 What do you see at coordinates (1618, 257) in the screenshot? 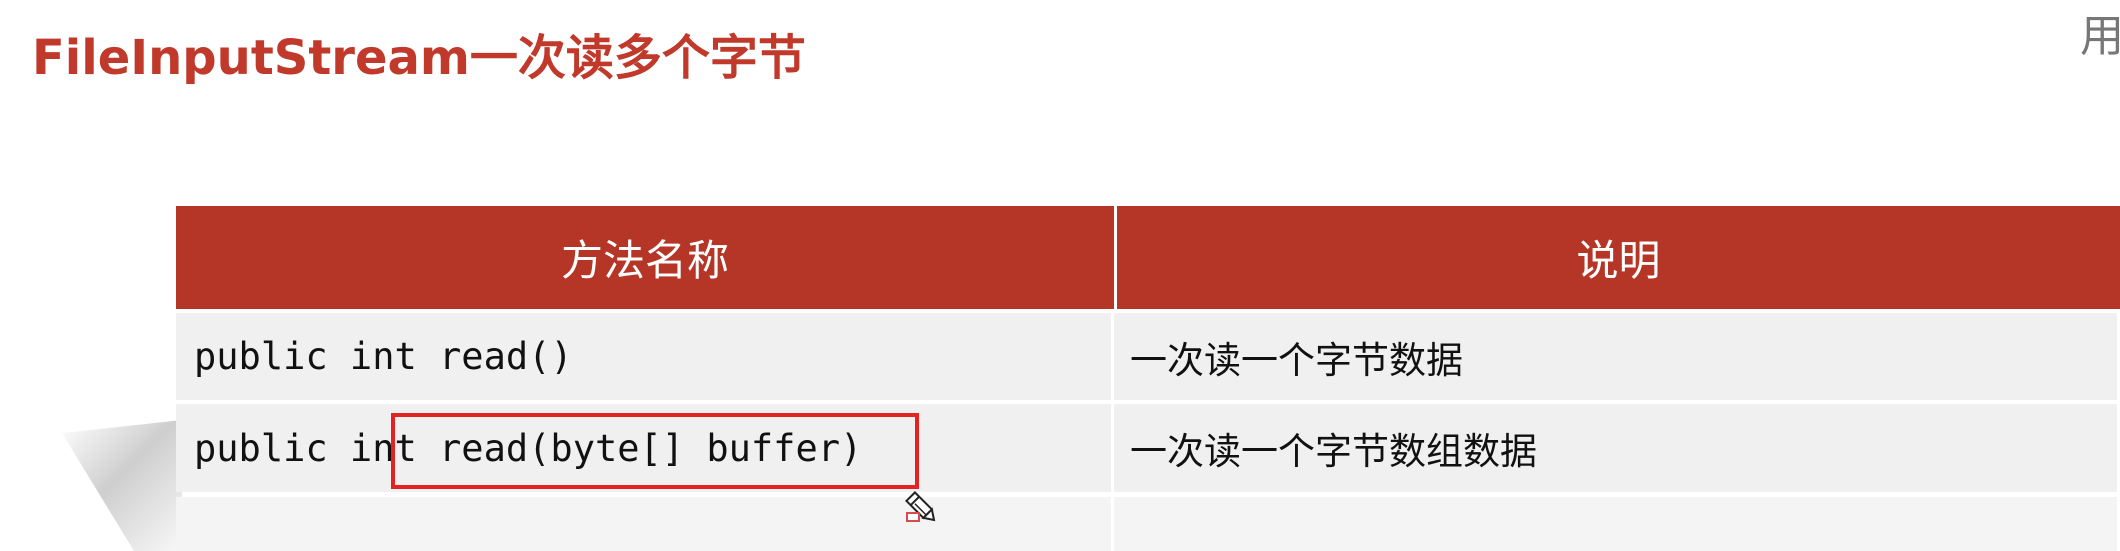
I see `header-description: 说明` at bounding box center [1618, 257].